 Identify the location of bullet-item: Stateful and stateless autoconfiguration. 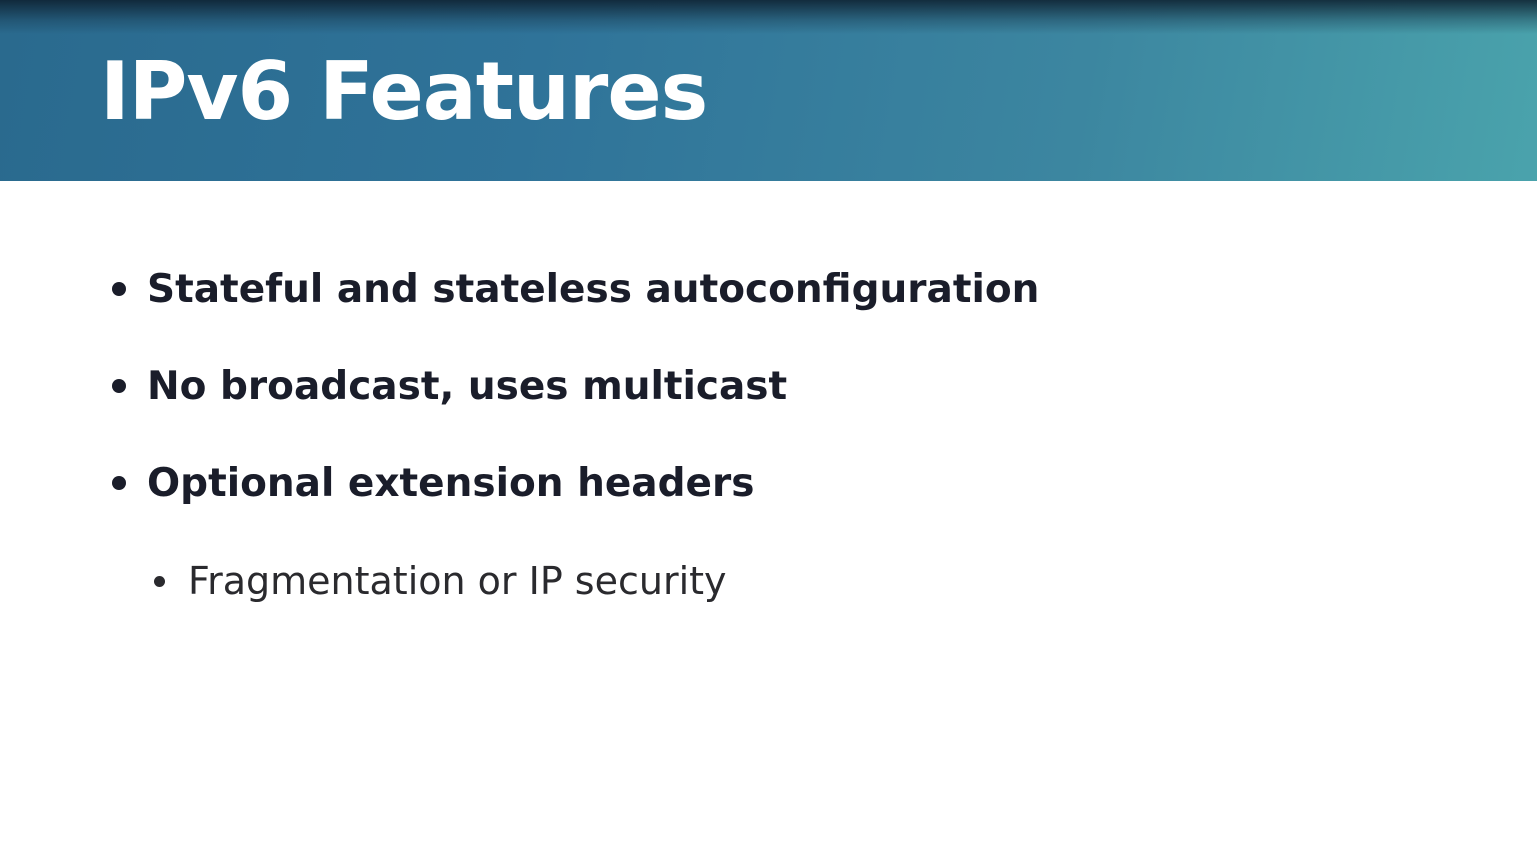
(575, 289).